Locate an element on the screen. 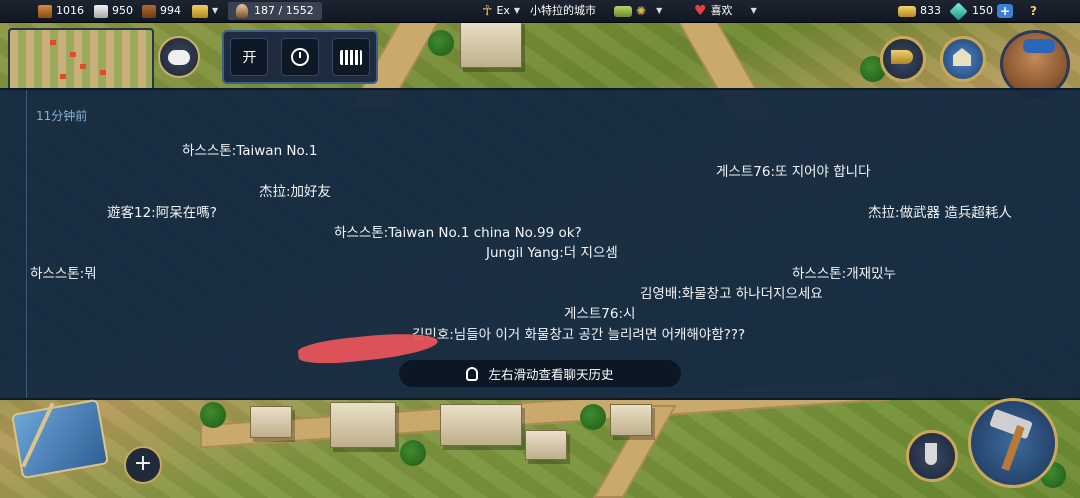 This screenshot has height=498, width=1080. trade-goods-dropdown: ✺ ▼ is located at coordinates (638, 11).